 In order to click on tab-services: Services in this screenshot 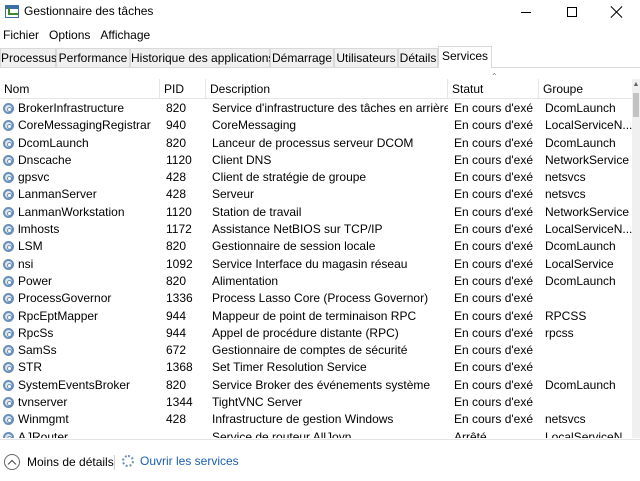, I will do `click(465, 57)`.